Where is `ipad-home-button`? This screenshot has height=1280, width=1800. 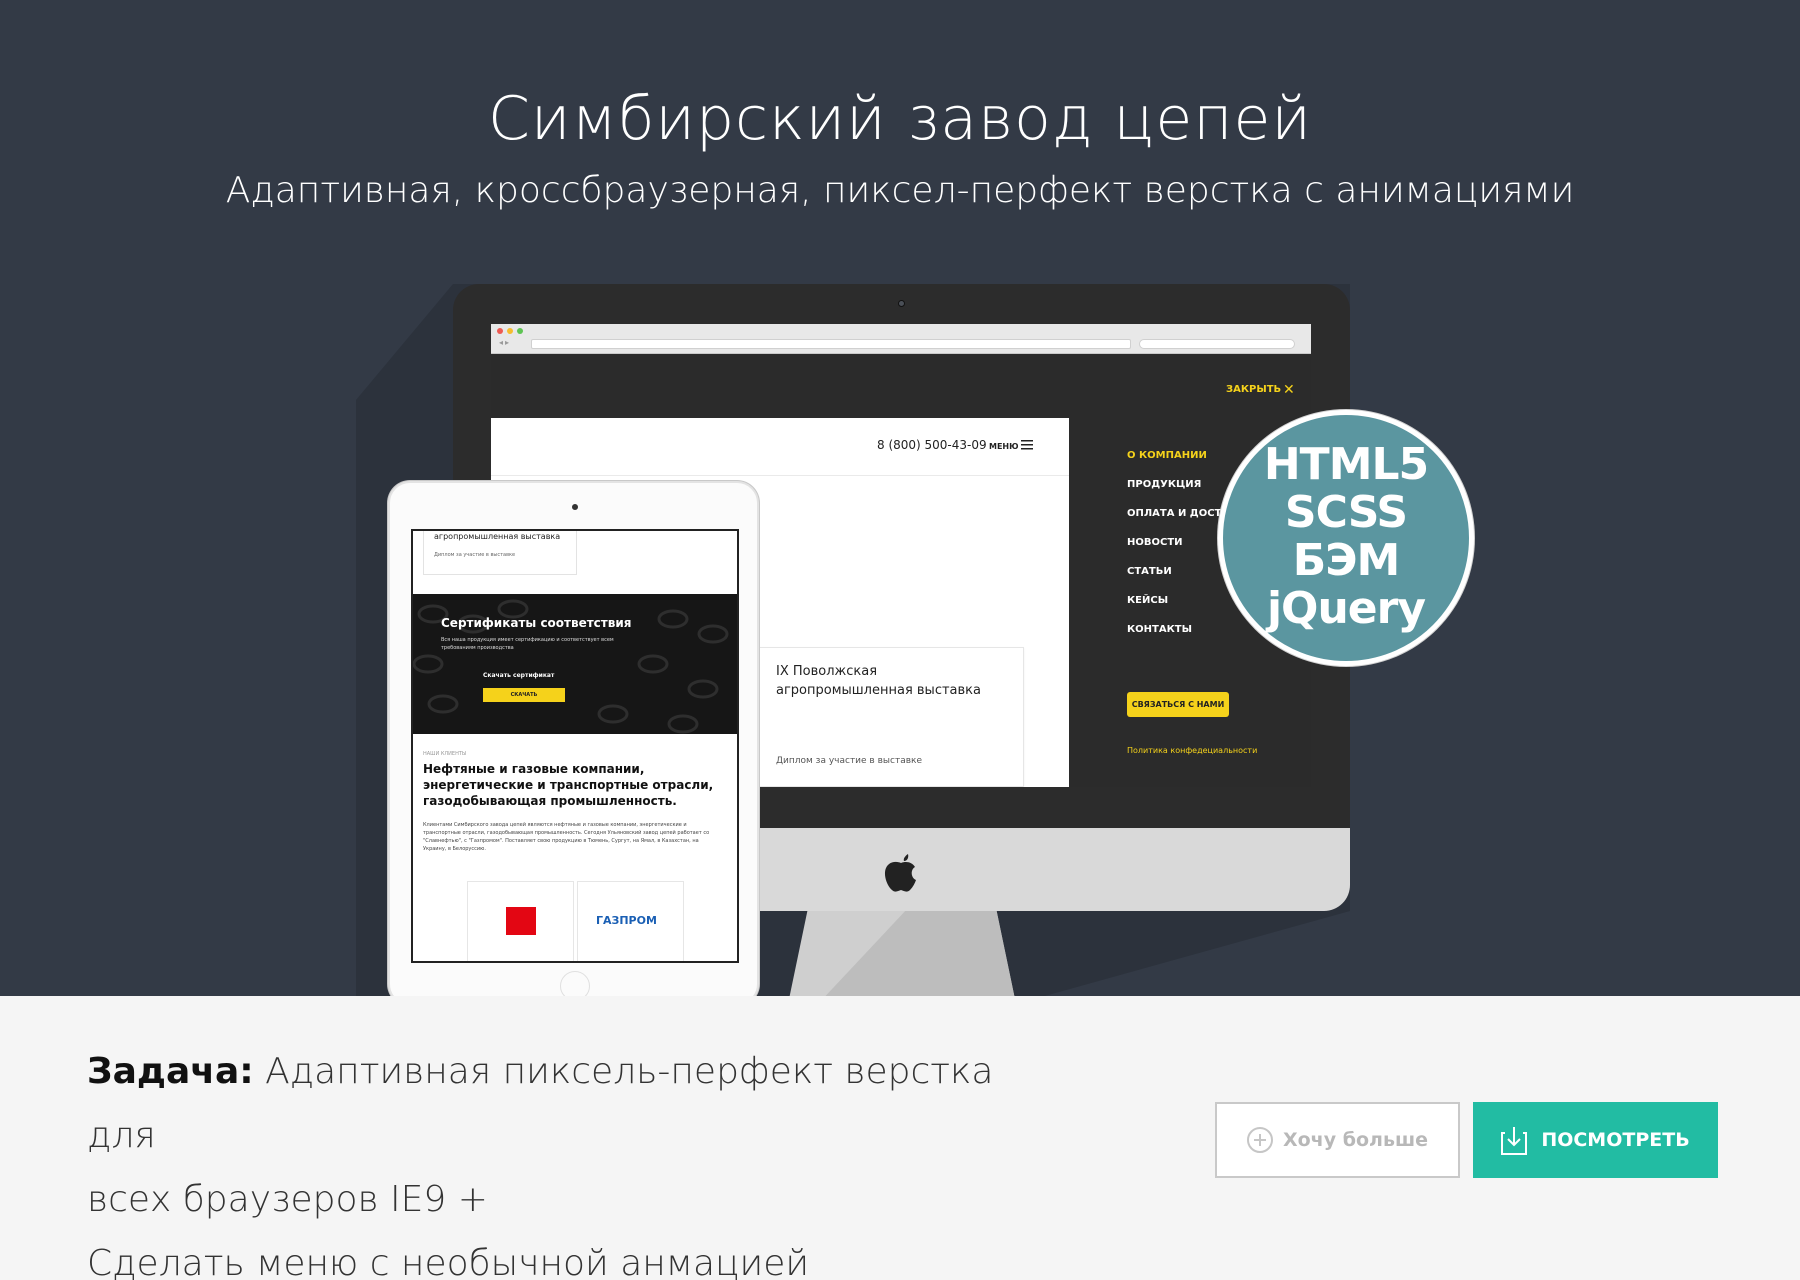
ipad-home-button is located at coordinates (575, 983).